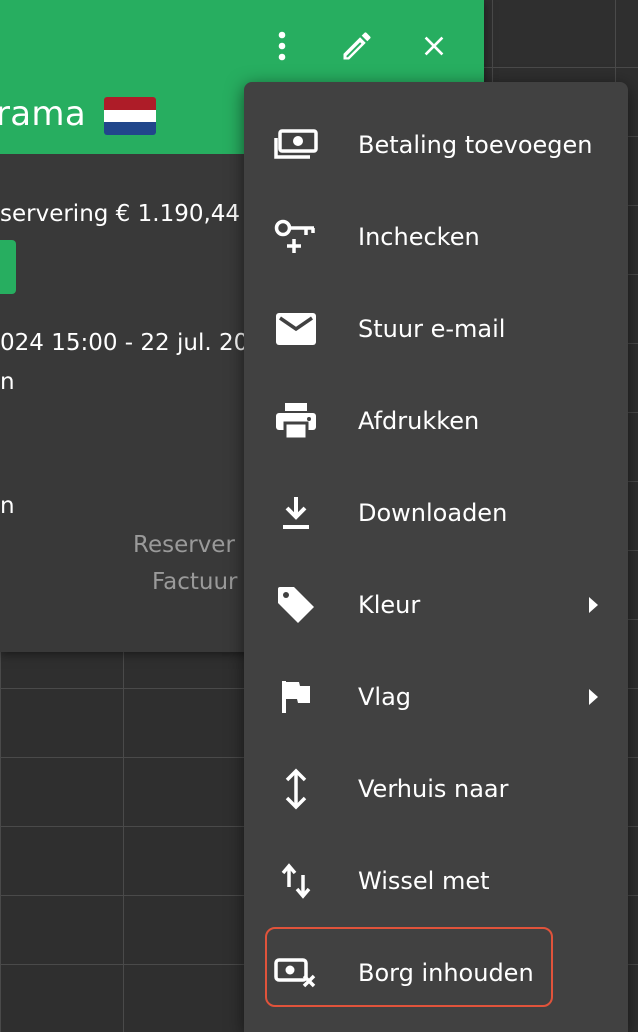 The width and height of the screenshot is (638, 1032). Describe the element at coordinates (296, 421) in the screenshot. I see `print-icon` at that location.